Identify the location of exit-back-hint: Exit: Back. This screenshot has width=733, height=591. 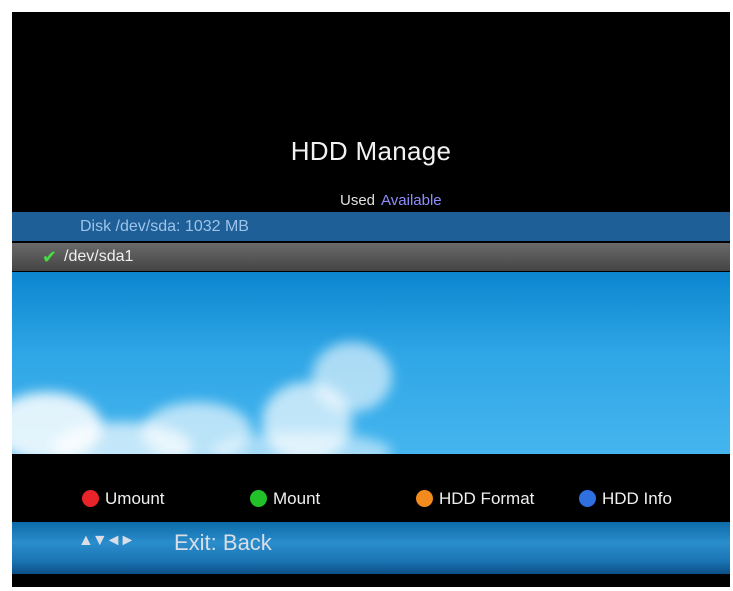
(223, 542).